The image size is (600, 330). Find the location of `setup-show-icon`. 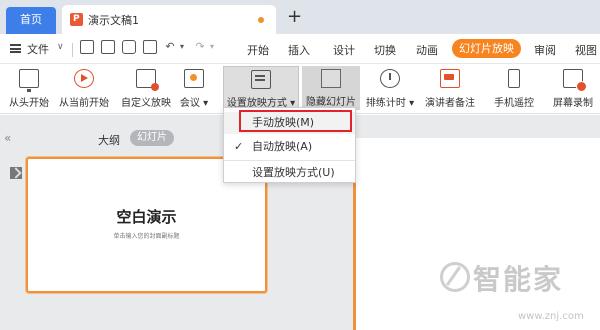

setup-show-icon is located at coordinates (261, 79).